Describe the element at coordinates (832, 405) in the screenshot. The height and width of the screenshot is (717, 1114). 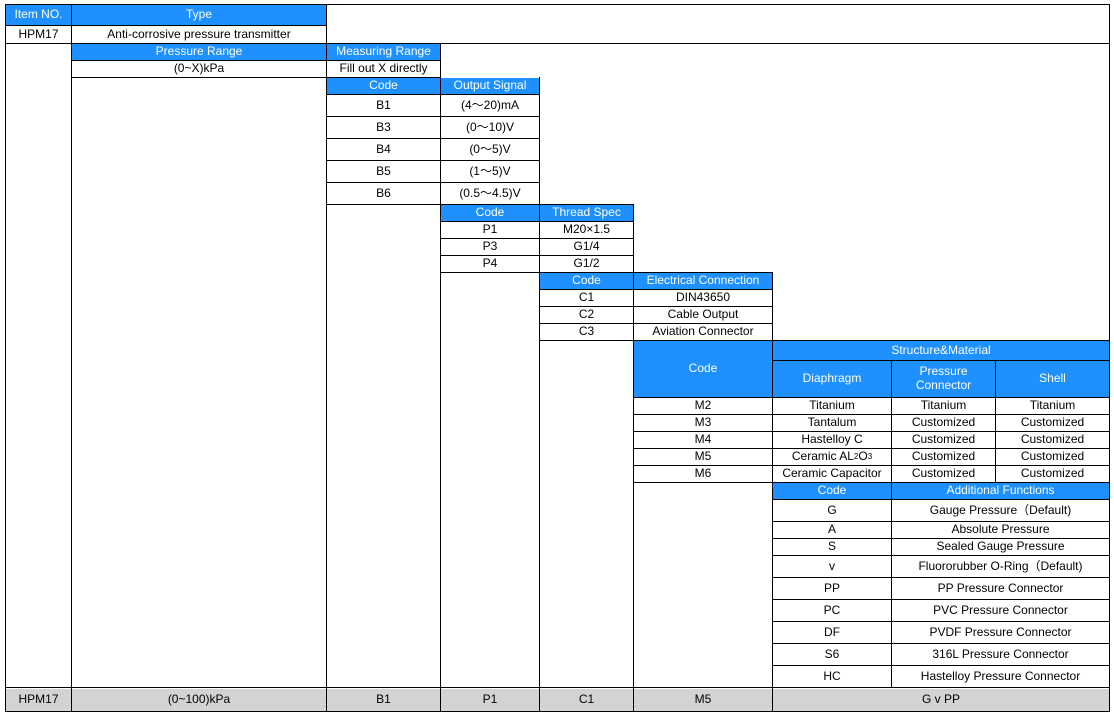
I see `diaphragm-value: Titanium` at that location.